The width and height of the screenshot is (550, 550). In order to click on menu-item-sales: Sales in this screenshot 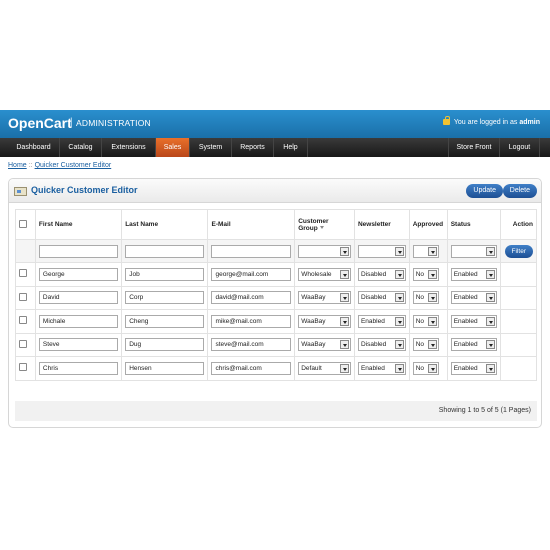, I will do `click(173, 147)`.